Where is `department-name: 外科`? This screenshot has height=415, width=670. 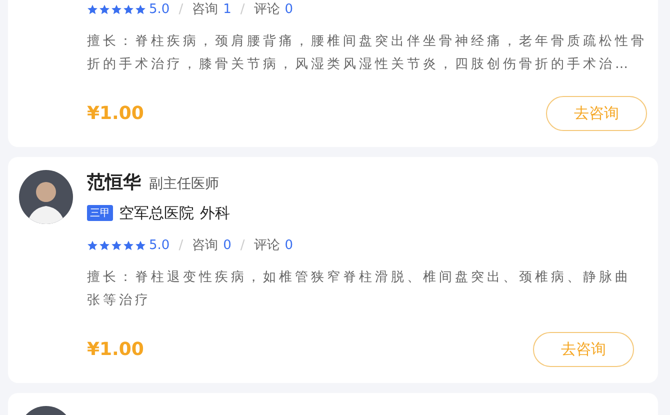 department-name: 外科 is located at coordinates (215, 213).